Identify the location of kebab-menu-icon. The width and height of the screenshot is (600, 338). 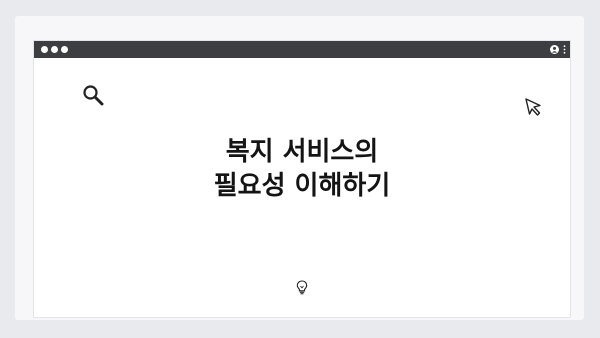
(564, 49).